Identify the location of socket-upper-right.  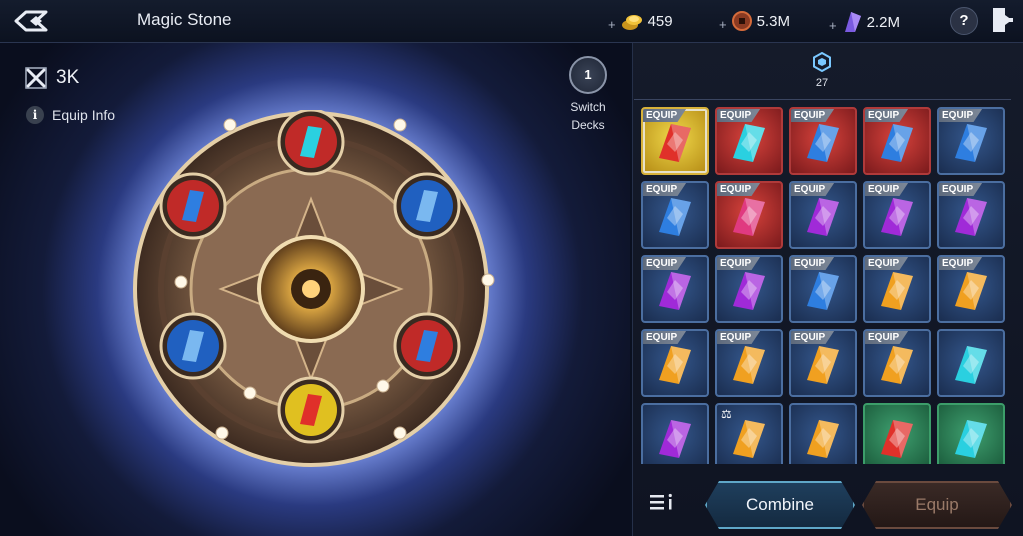
(427, 206).